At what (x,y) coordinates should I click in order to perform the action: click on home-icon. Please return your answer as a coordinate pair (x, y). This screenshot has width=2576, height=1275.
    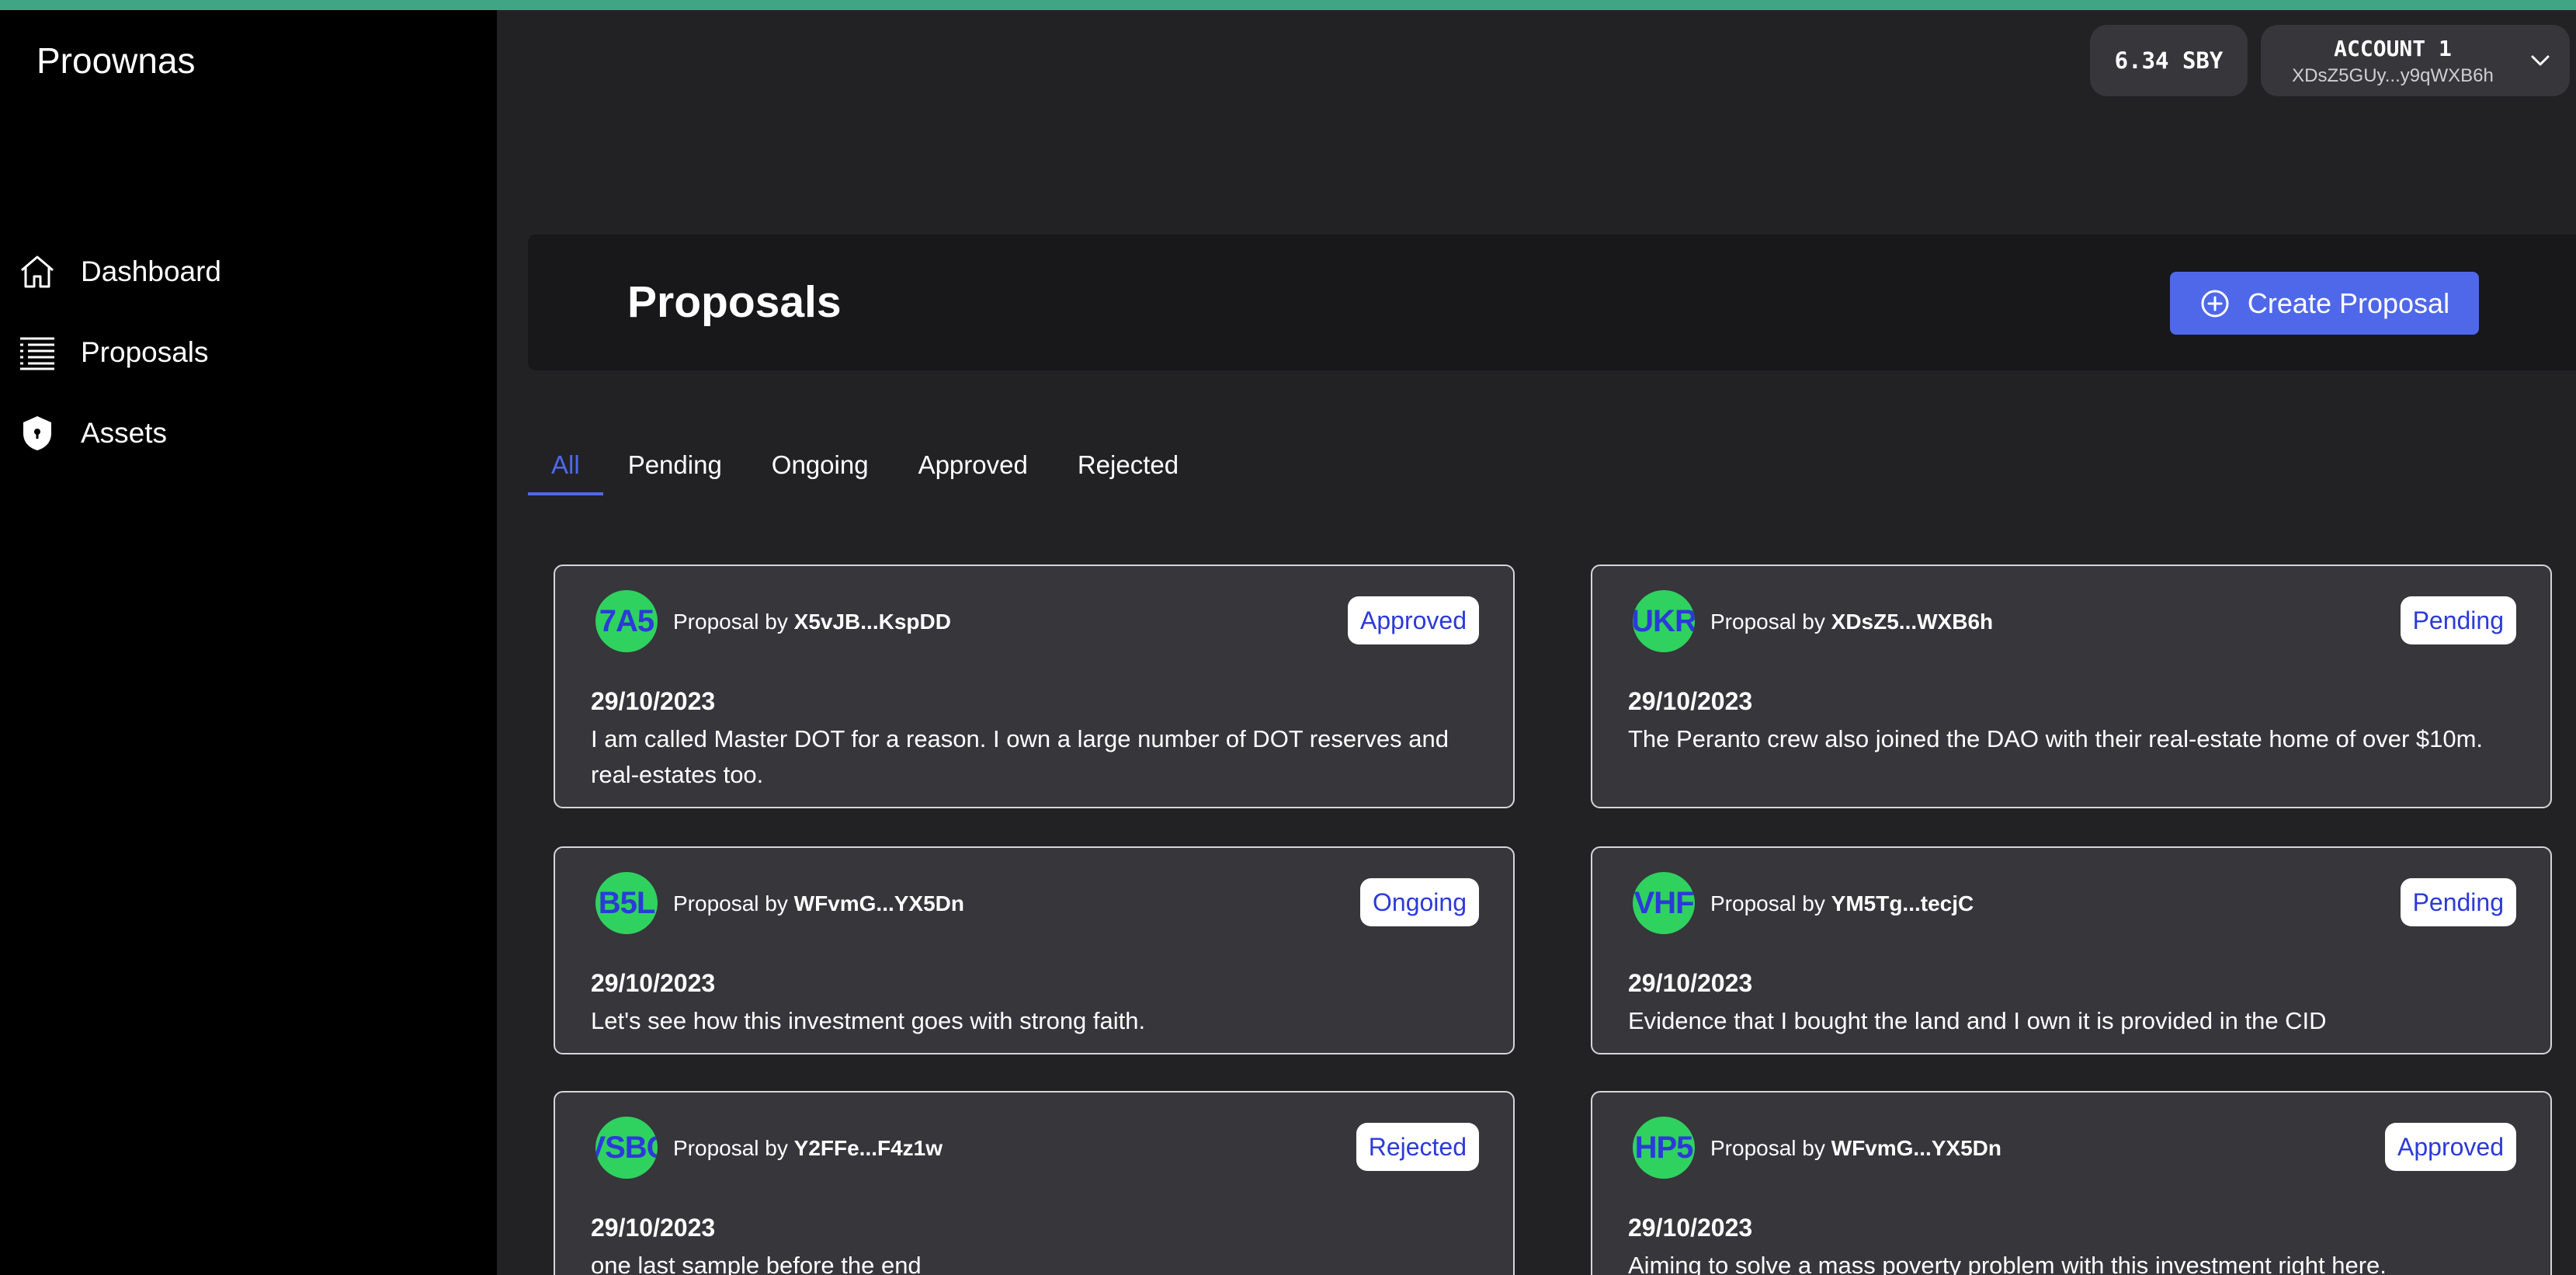
    Looking at the image, I should click on (37, 272).